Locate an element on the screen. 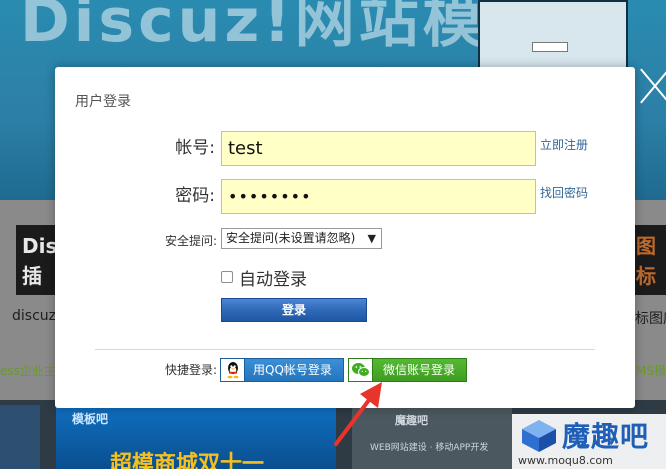  background-caption-left: discuz is located at coordinates (34, 316).